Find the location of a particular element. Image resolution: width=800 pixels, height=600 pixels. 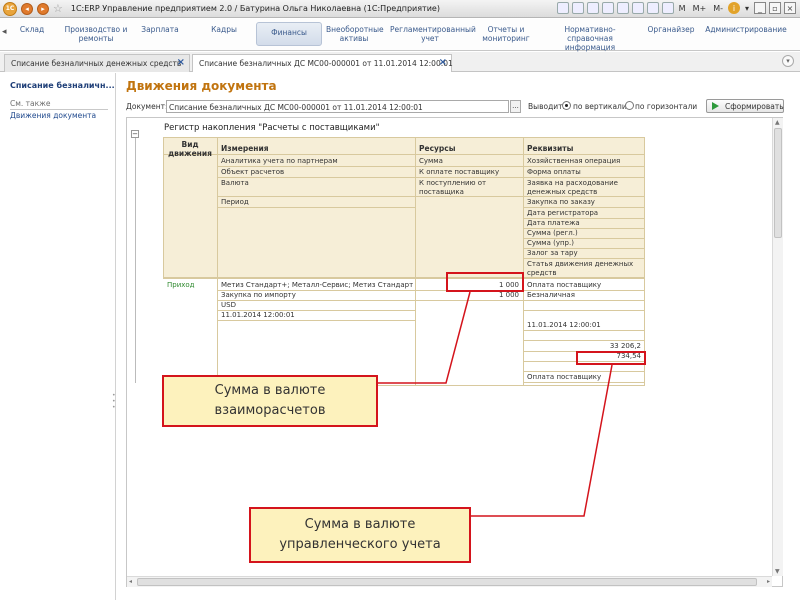

callout-management-currency: Сумма в валюте управленческого учета is located at coordinates (360, 535).